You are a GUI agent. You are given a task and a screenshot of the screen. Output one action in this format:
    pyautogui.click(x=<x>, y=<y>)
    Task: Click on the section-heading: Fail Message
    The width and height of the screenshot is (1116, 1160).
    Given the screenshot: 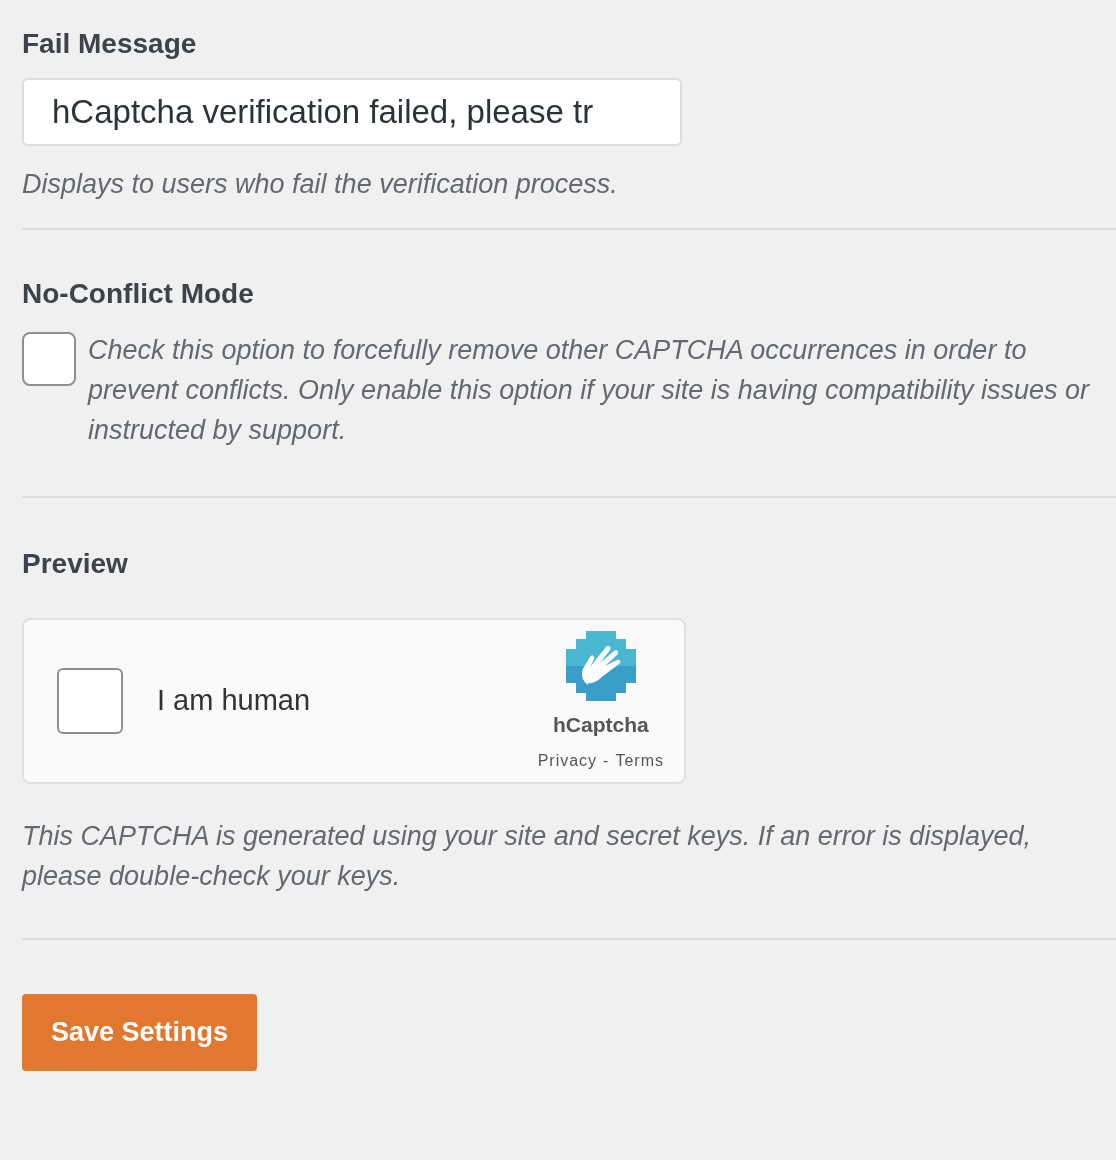 What is the action you would take?
    pyautogui.click(x=110, y=44)
    